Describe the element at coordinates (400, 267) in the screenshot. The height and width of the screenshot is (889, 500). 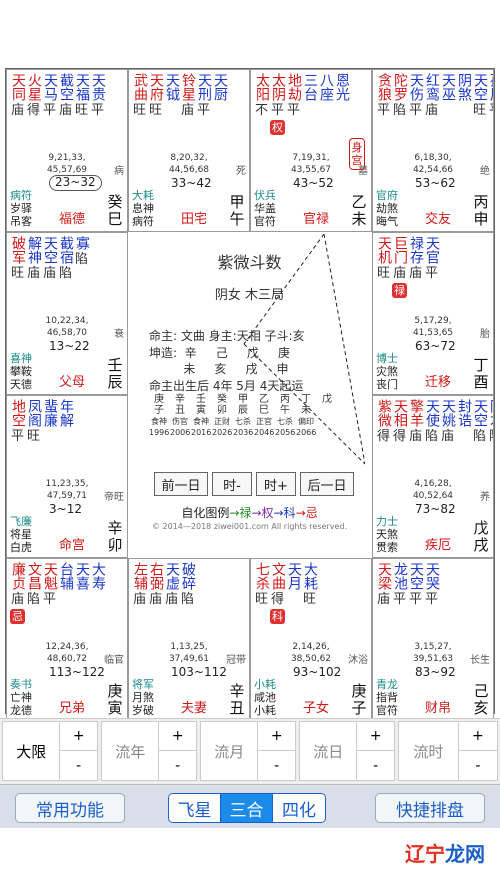
I see `star: 巨门庙禄` at that location.